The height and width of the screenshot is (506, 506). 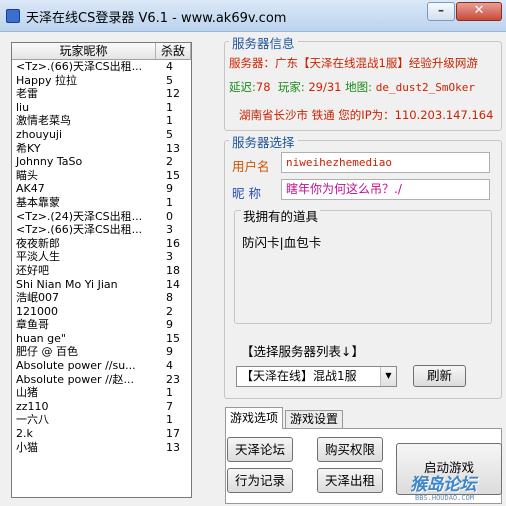 What do you see at coordinates (23, 107) in the screenshot?
I see `player-name: liu` at bounding box center [23, 107].